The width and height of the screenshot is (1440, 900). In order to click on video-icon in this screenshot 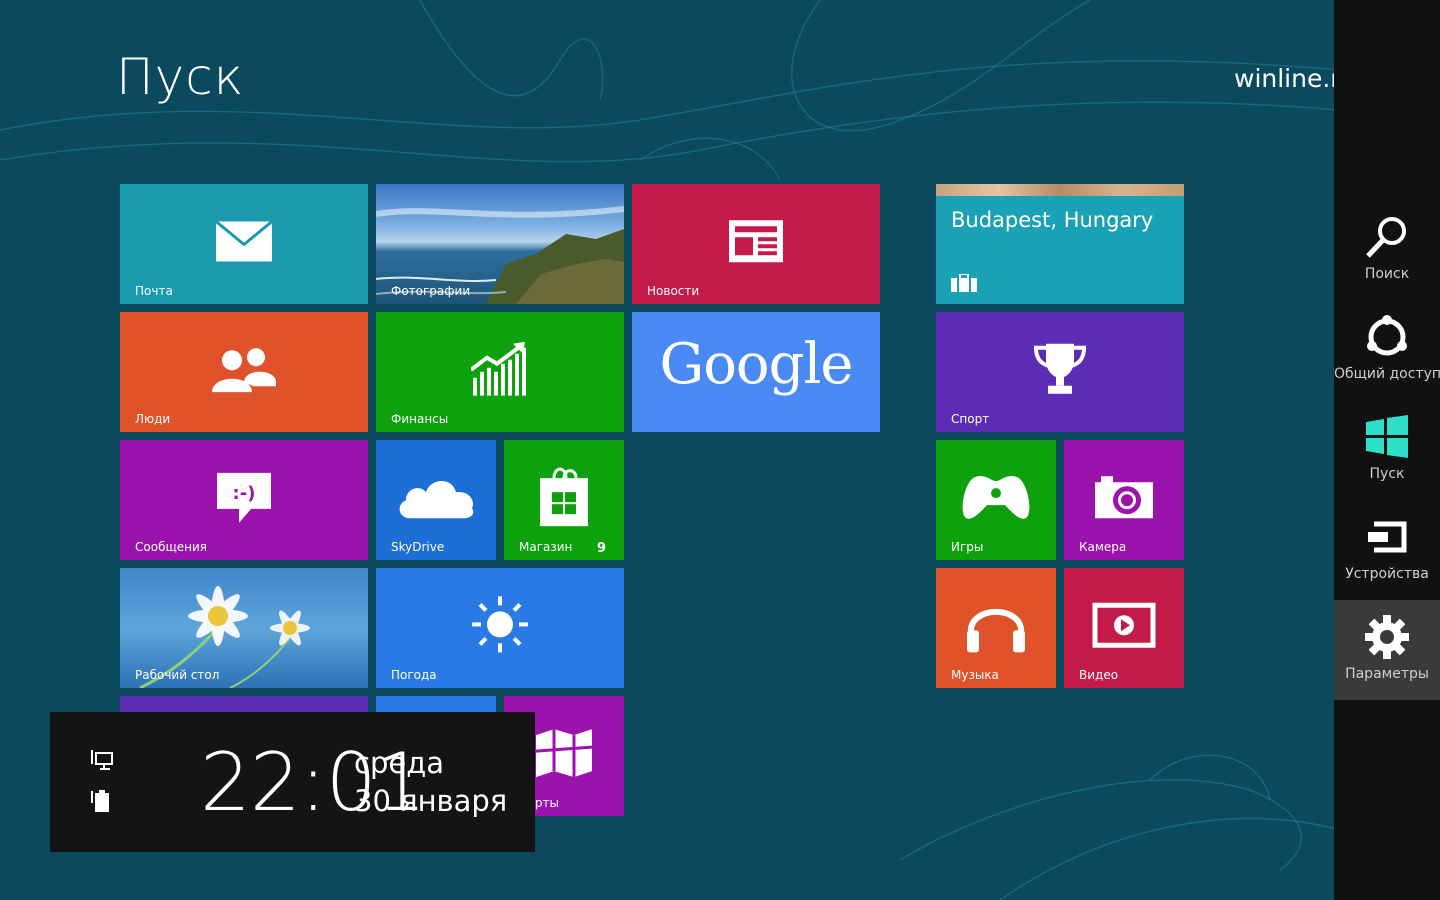, I will do `click(1124, 625)`.